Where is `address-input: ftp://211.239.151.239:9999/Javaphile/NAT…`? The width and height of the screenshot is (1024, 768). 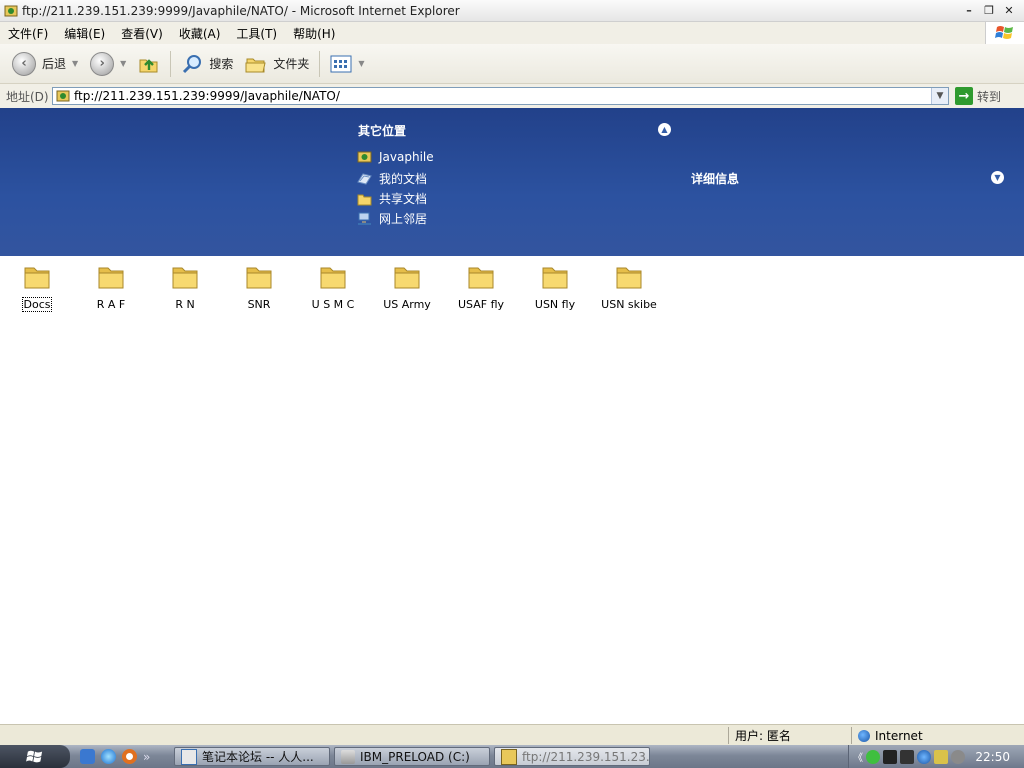
address-input: ftp://211.239.151.239:9999/Javaphile/NAT… is located at coordinates (502, 96).